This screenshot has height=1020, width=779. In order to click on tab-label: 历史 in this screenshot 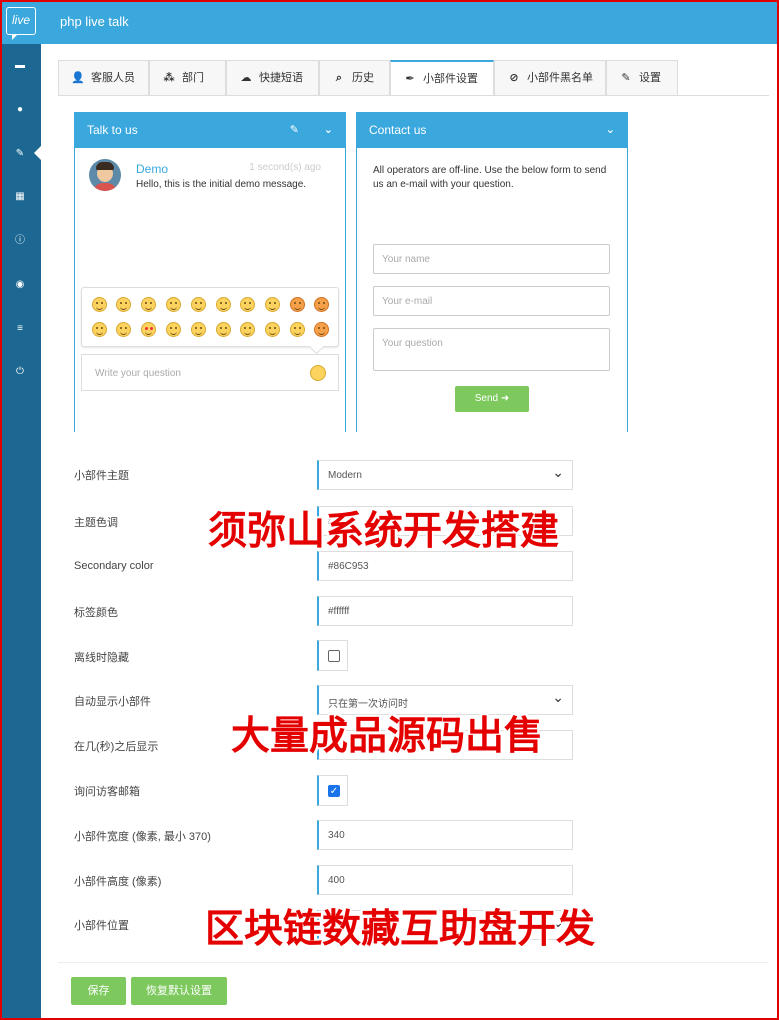, I will do `click(363, 78)`.